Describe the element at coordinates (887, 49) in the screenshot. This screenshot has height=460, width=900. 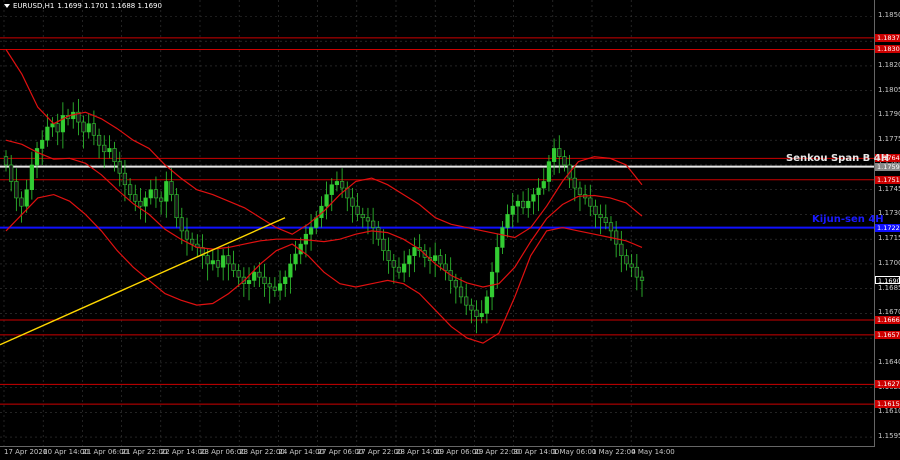
I see `price-tag: 1.1830` at that location.